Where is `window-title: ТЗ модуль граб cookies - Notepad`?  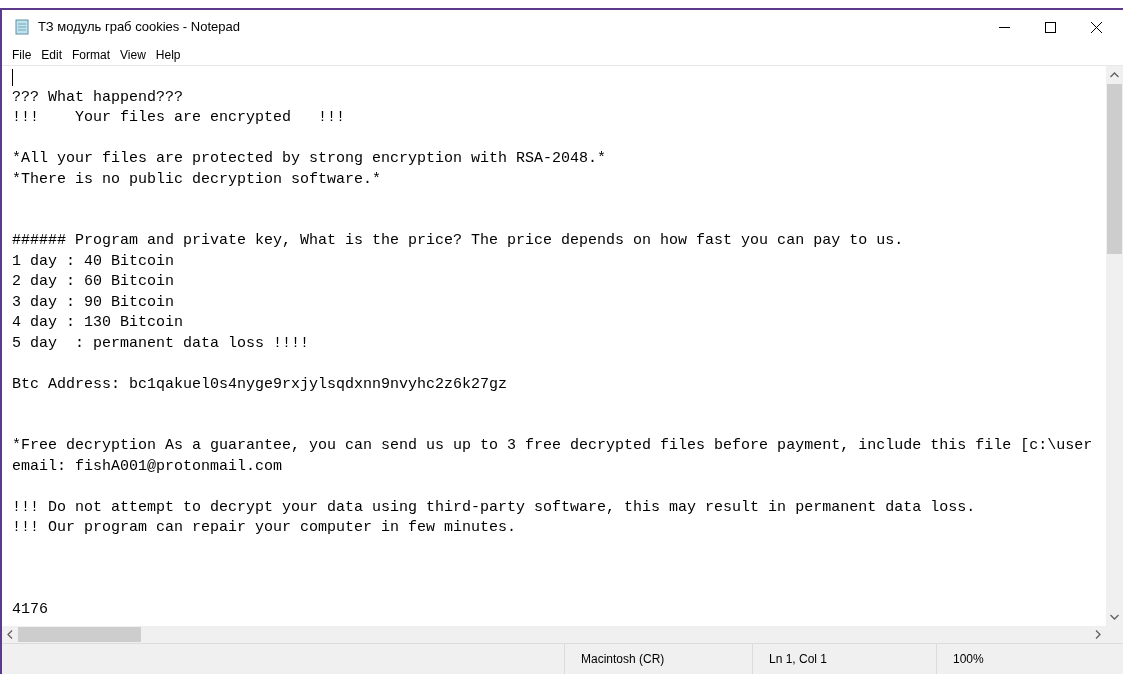
window-title: ТЗ модуль граб cookies - Notepad is located at coordinates (139, 27).